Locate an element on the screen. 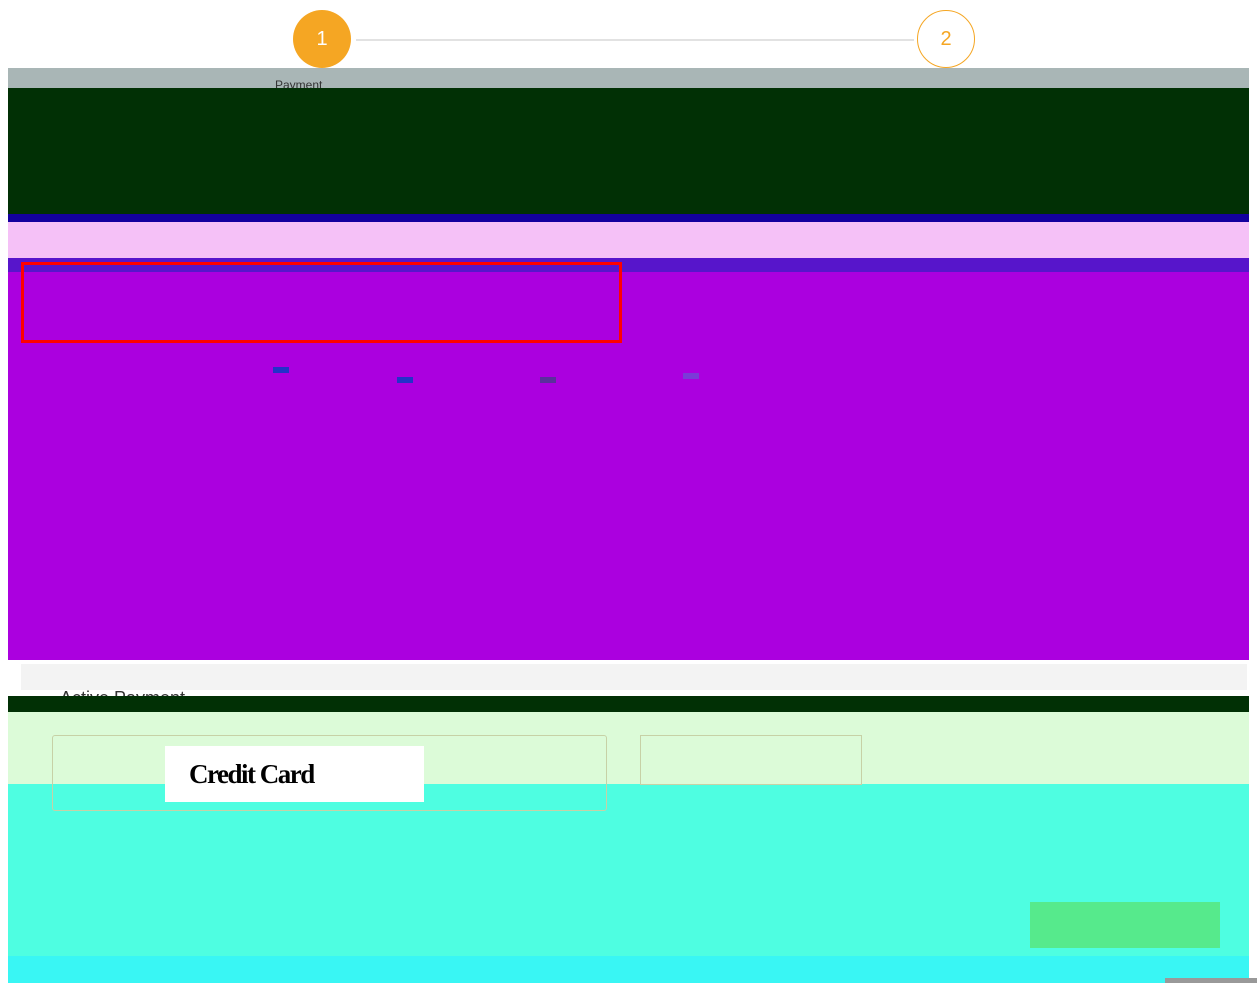 The image size is (1257, 983). scroll-indicator is located at coordinates (1211, 980).